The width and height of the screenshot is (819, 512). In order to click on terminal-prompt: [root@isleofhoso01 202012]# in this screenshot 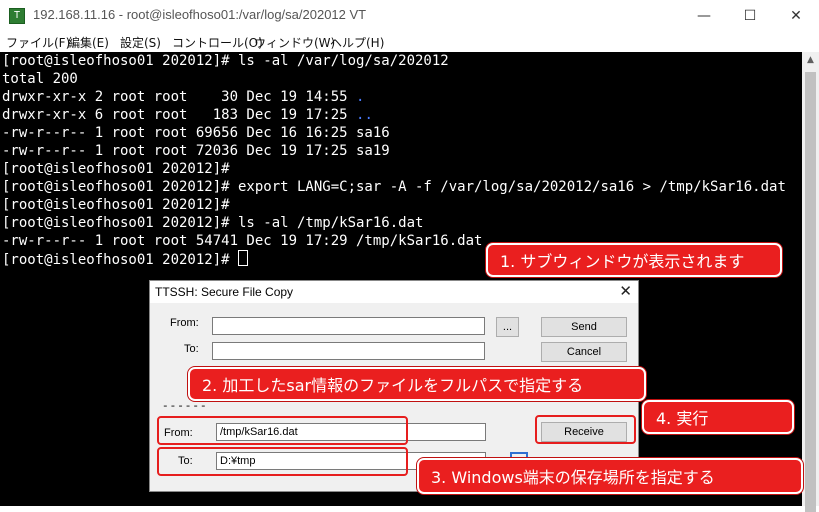, I will do `click(120, 260)`.